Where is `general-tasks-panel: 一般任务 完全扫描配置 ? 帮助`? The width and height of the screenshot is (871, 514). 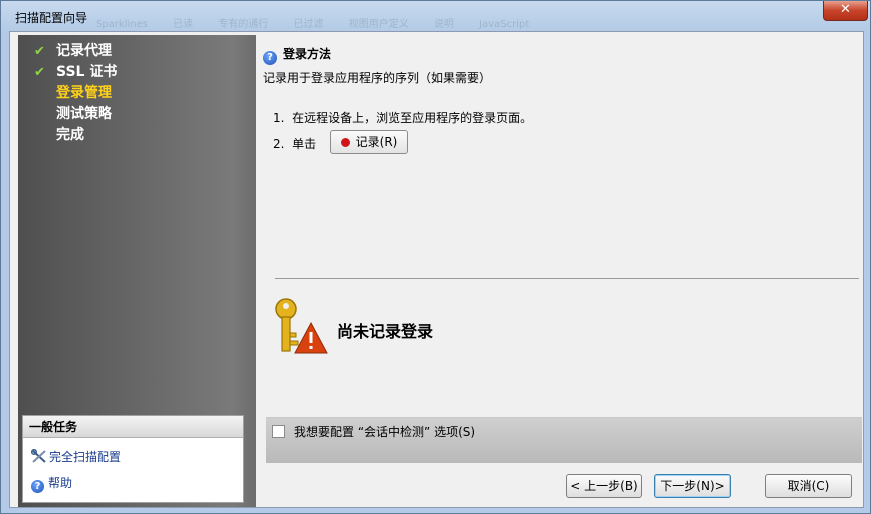
general-tasks-panel: 一般任务 完全扫描配置 ? 帮助 is located at coordinates (133, 459).